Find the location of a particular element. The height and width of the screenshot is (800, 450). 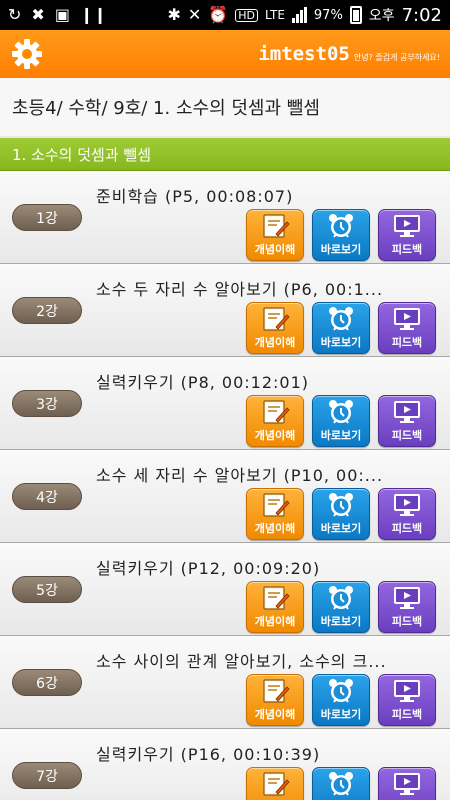

mic-off-icon: ✖ is located at coordinates (38, 14).